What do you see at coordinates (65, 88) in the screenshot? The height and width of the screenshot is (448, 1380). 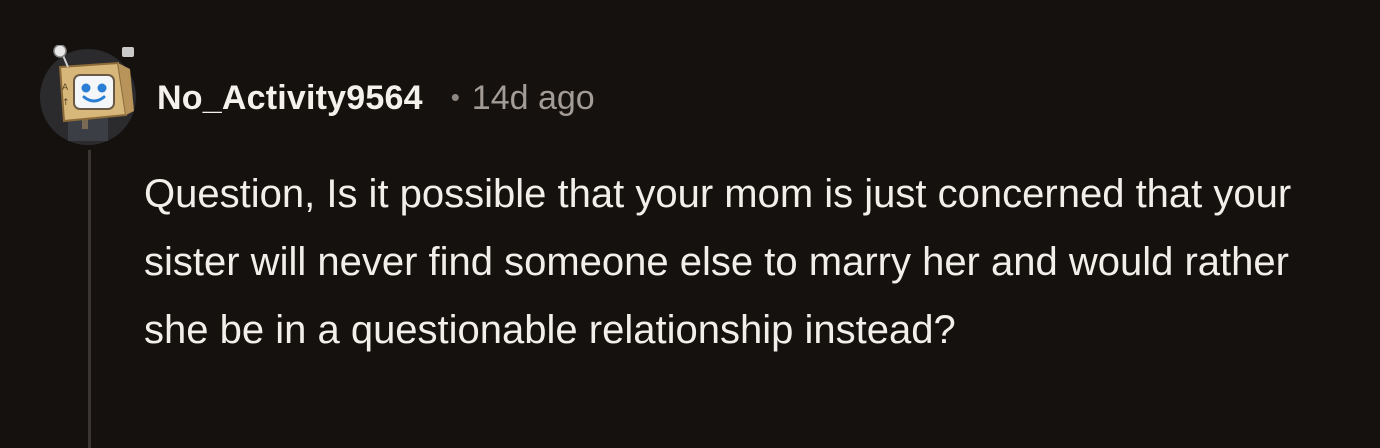 I see `svg-text: A` at bounding box center [65, 88].